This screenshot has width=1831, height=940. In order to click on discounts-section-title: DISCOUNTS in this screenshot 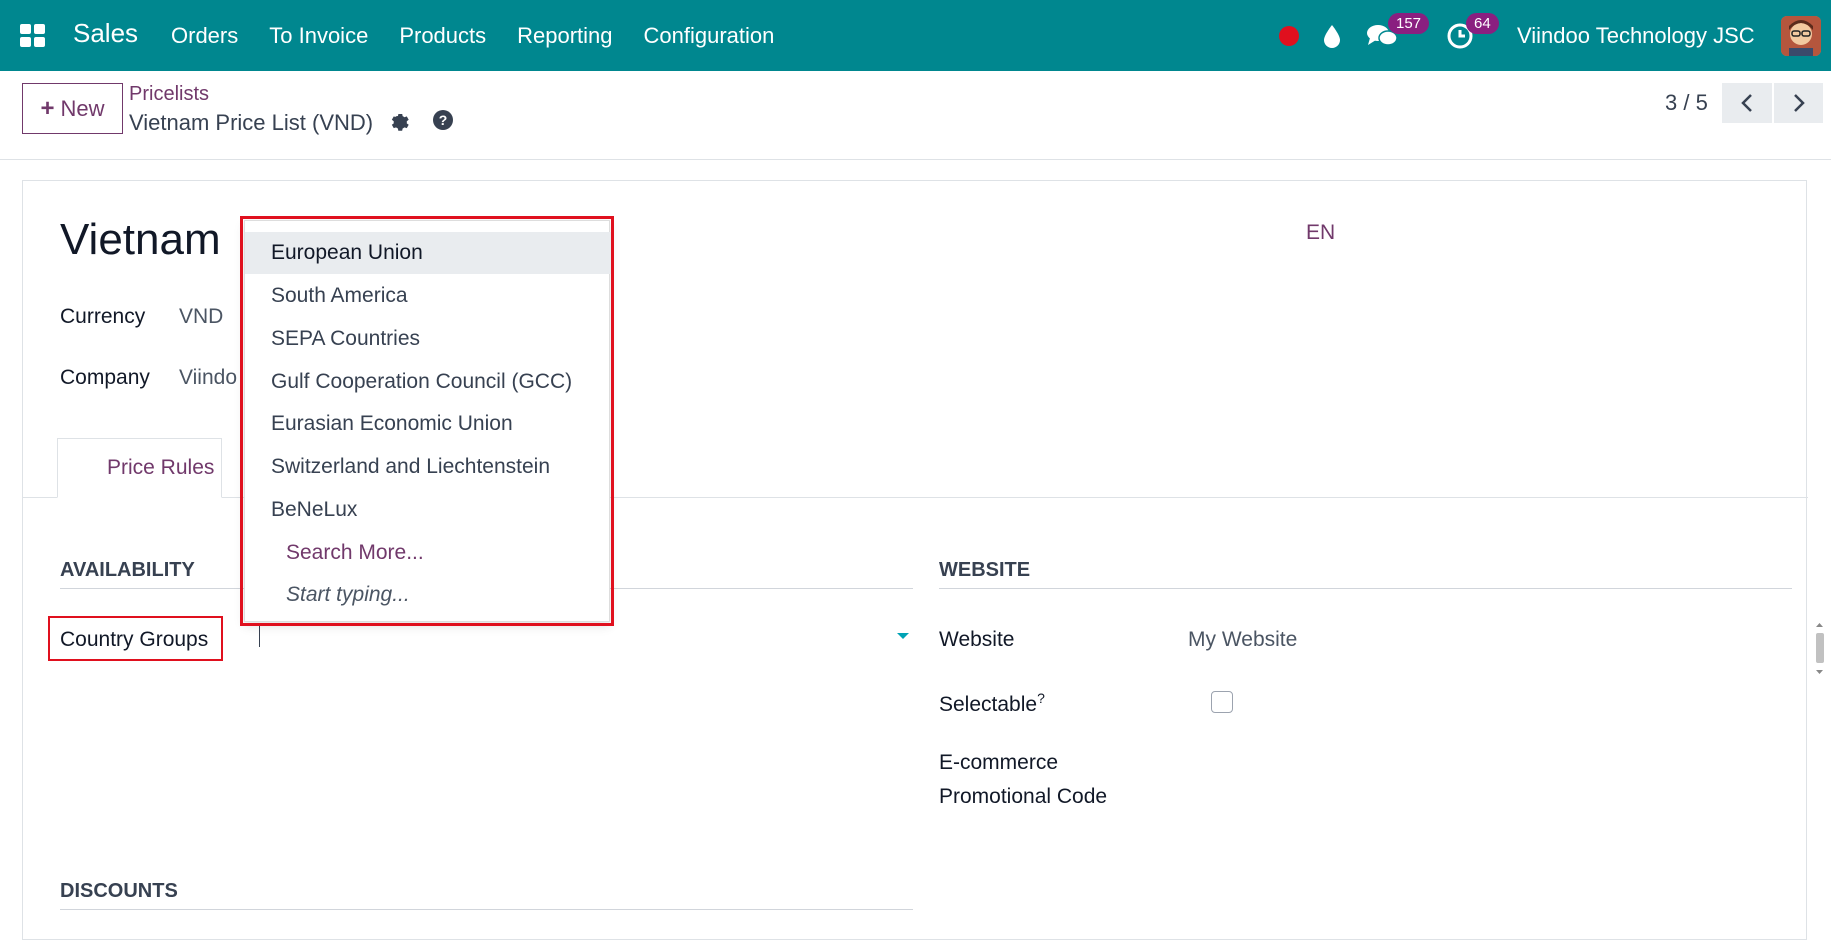, I will do `click(119, 891)`.